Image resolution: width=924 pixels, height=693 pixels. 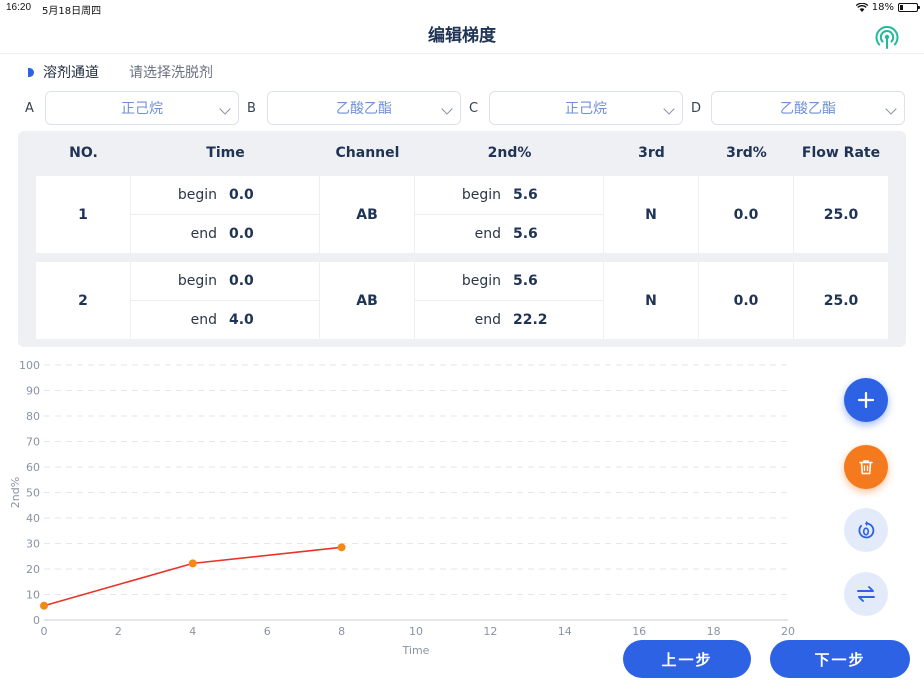 I want to click on channel-b-select: 乙酸乙酯, so click(x=364, y=108).